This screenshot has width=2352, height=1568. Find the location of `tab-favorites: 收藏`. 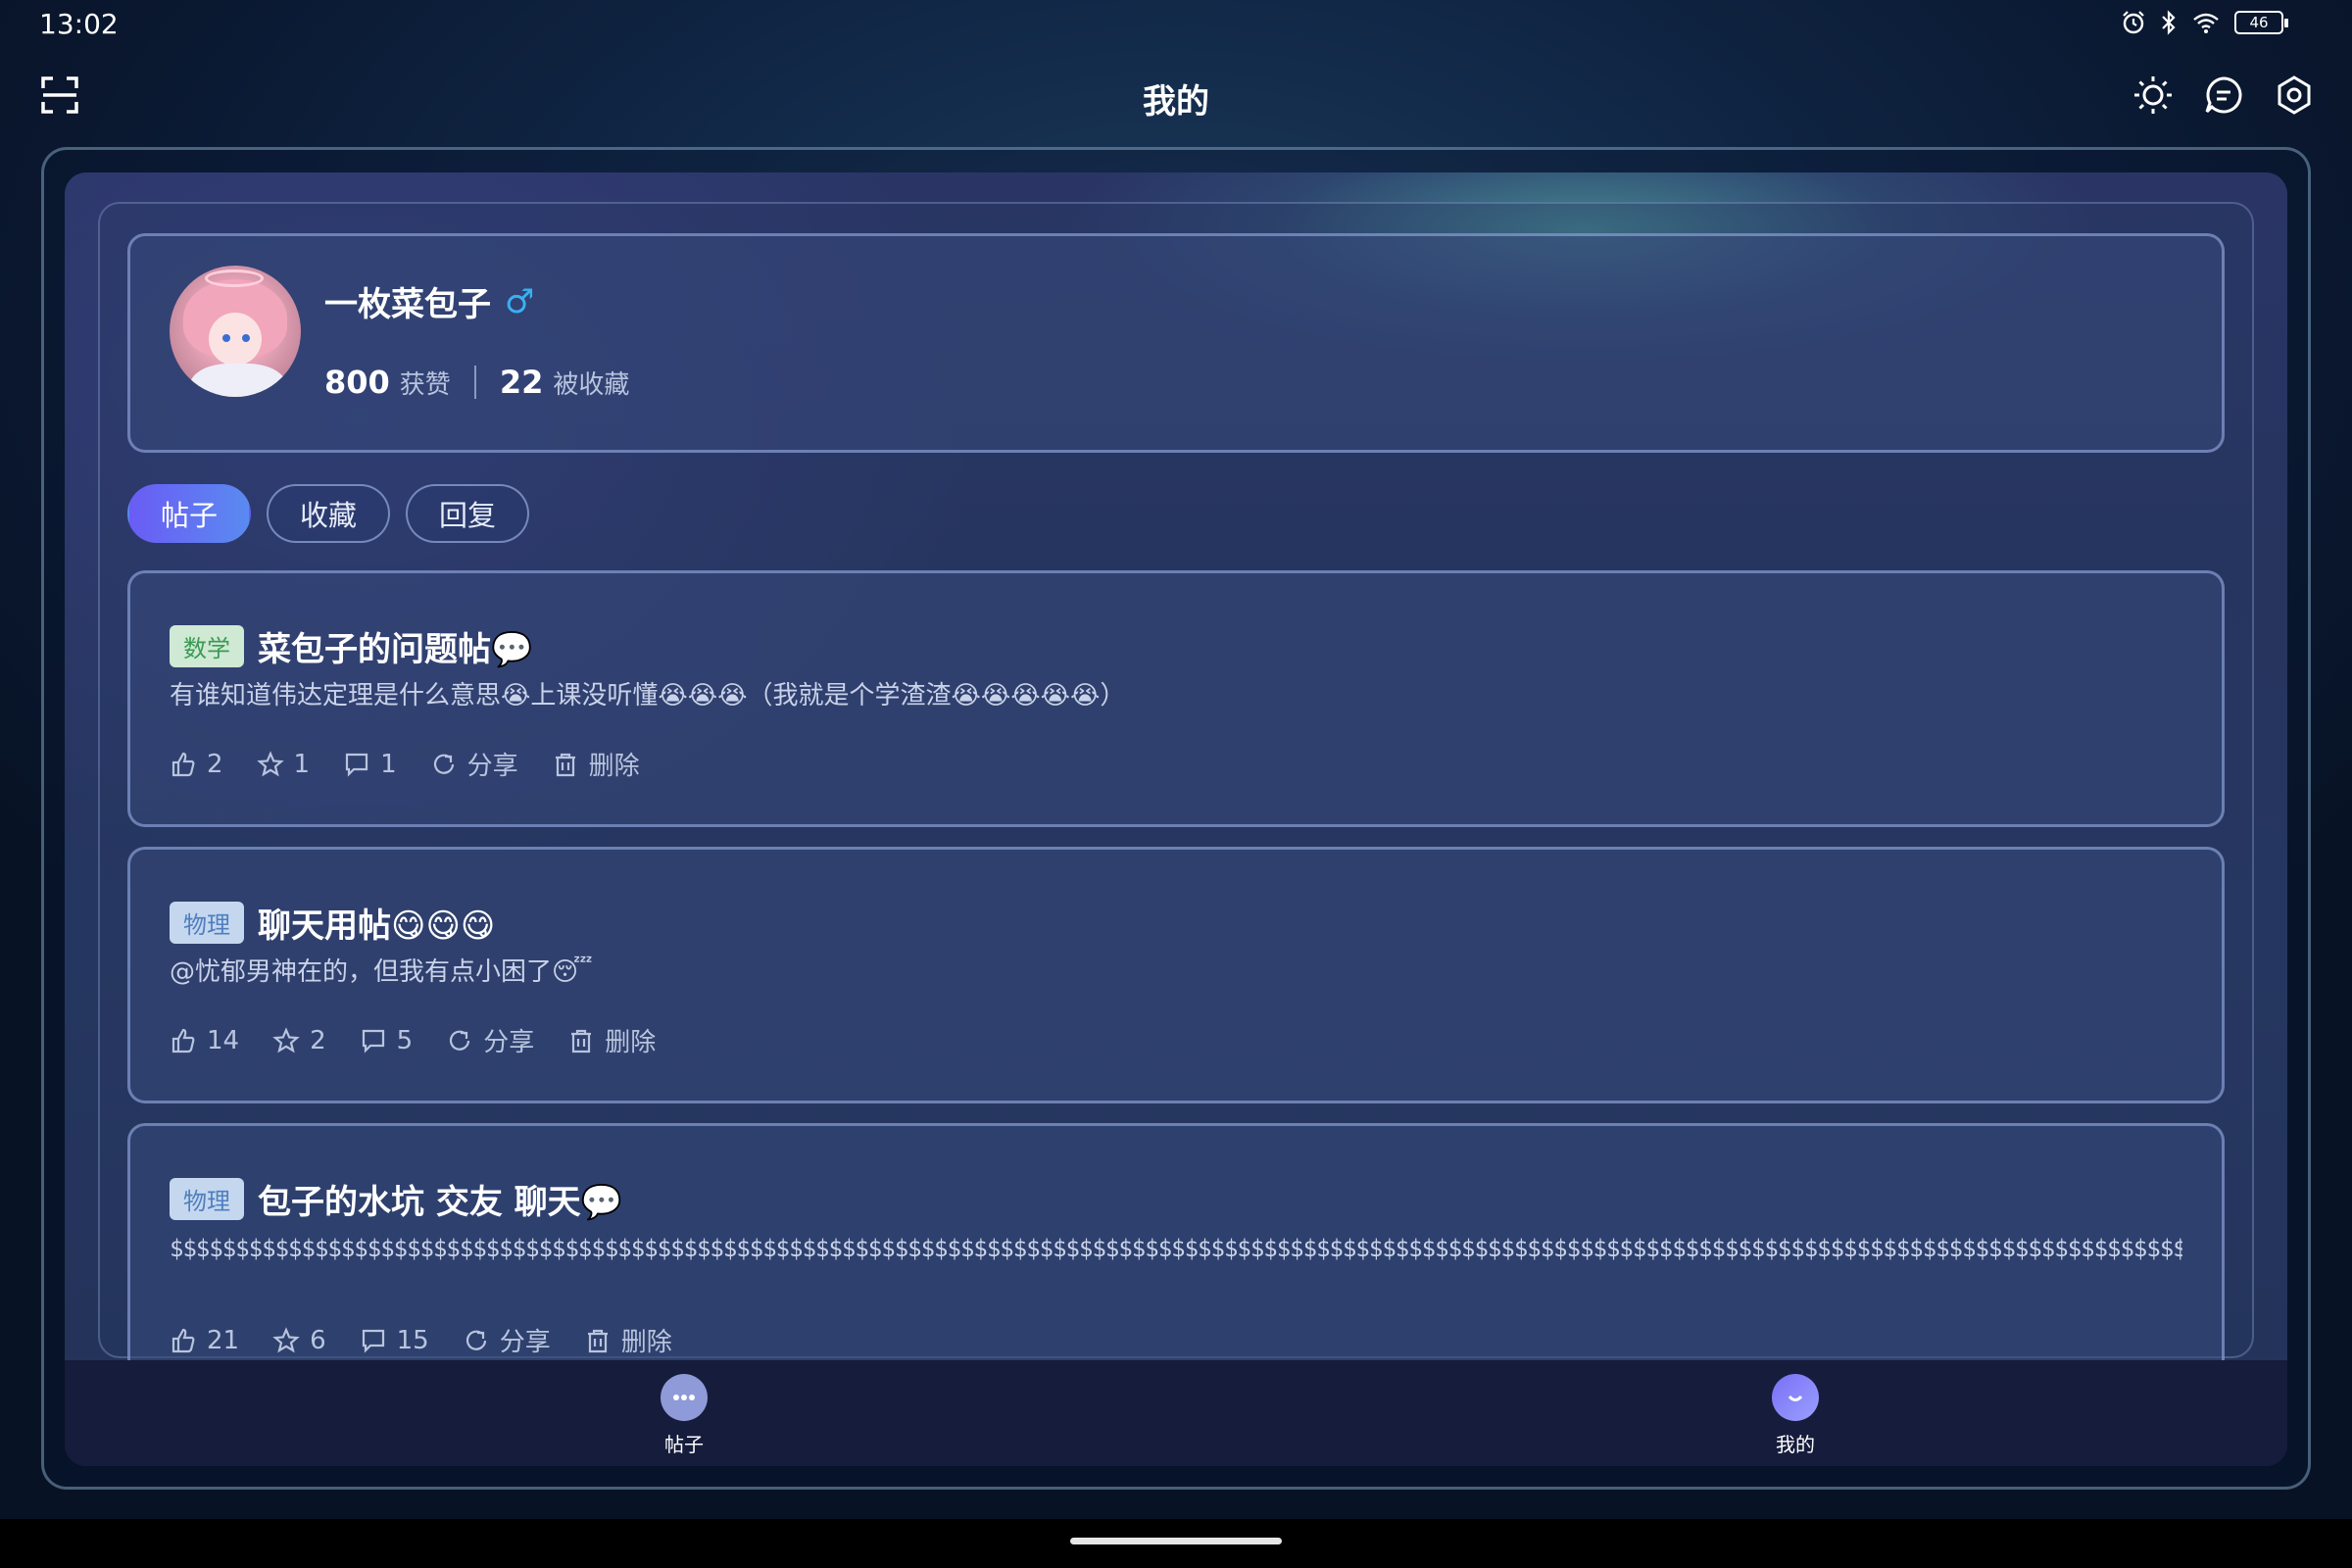

tab-favorites: 收藏 is located at coordinates (329, 513).